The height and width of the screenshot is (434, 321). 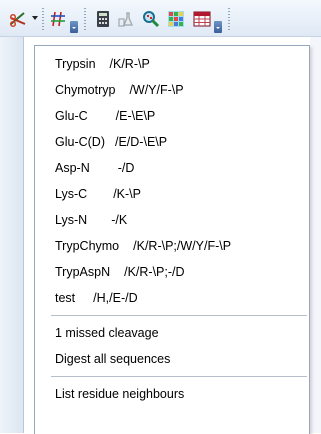 What do you see at coordinates (91, 220) in the screenshot?
I see `menu-item-lys-n: Lys-N -/K` at bounding box center [91, 220].